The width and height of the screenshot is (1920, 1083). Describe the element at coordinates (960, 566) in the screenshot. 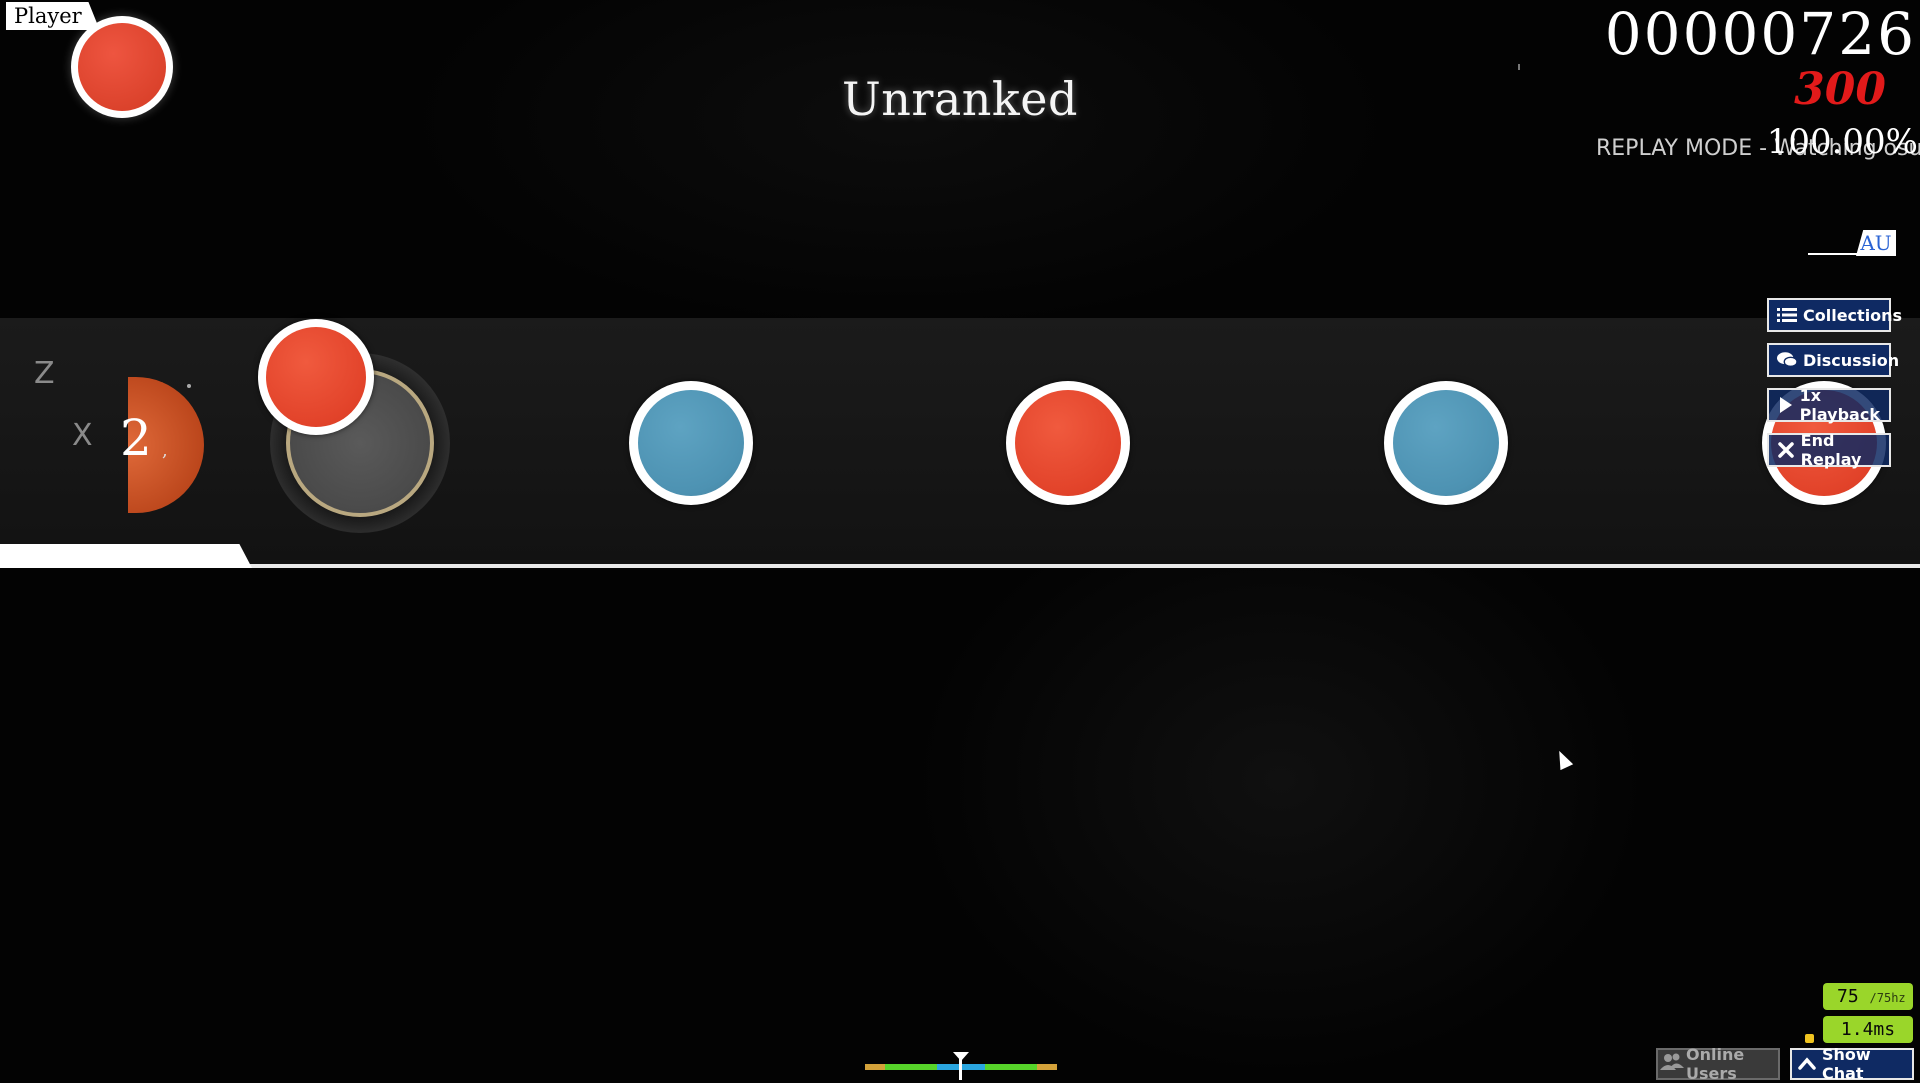

I see `lane-divider` at that location.